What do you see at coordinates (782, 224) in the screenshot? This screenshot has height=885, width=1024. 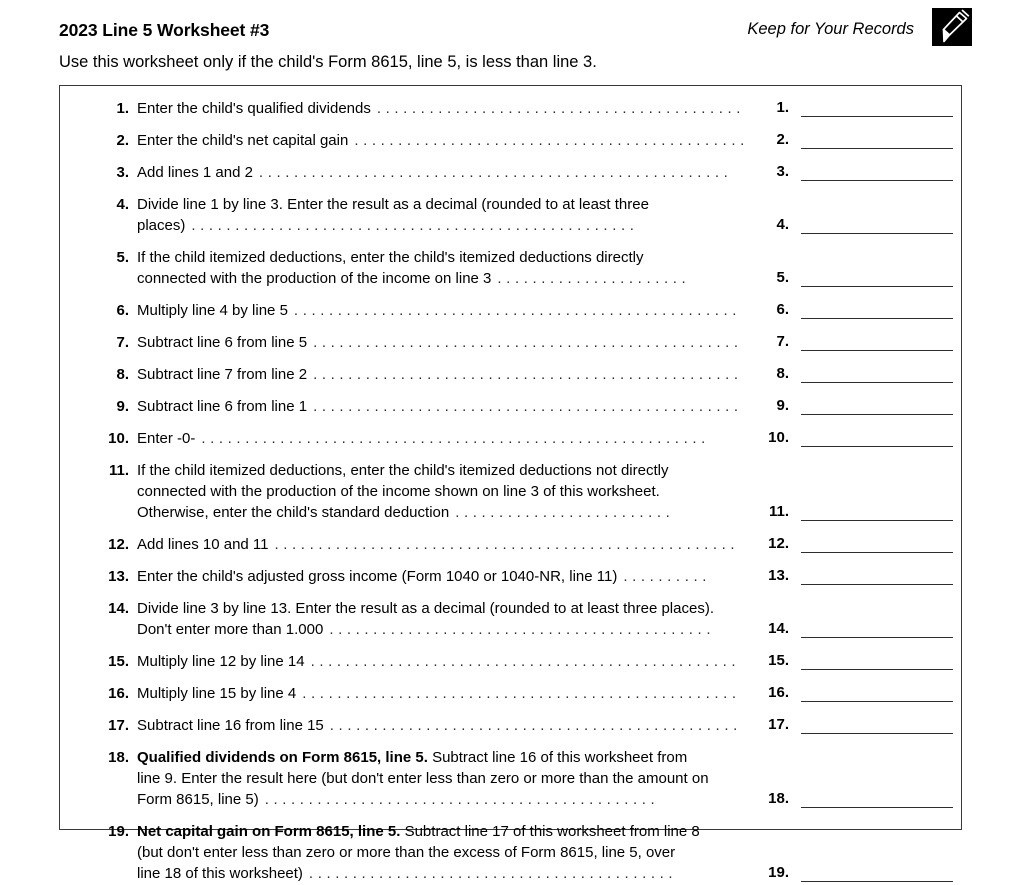 I see `answer-line-number: 4.` at bounding box center [782, 224].